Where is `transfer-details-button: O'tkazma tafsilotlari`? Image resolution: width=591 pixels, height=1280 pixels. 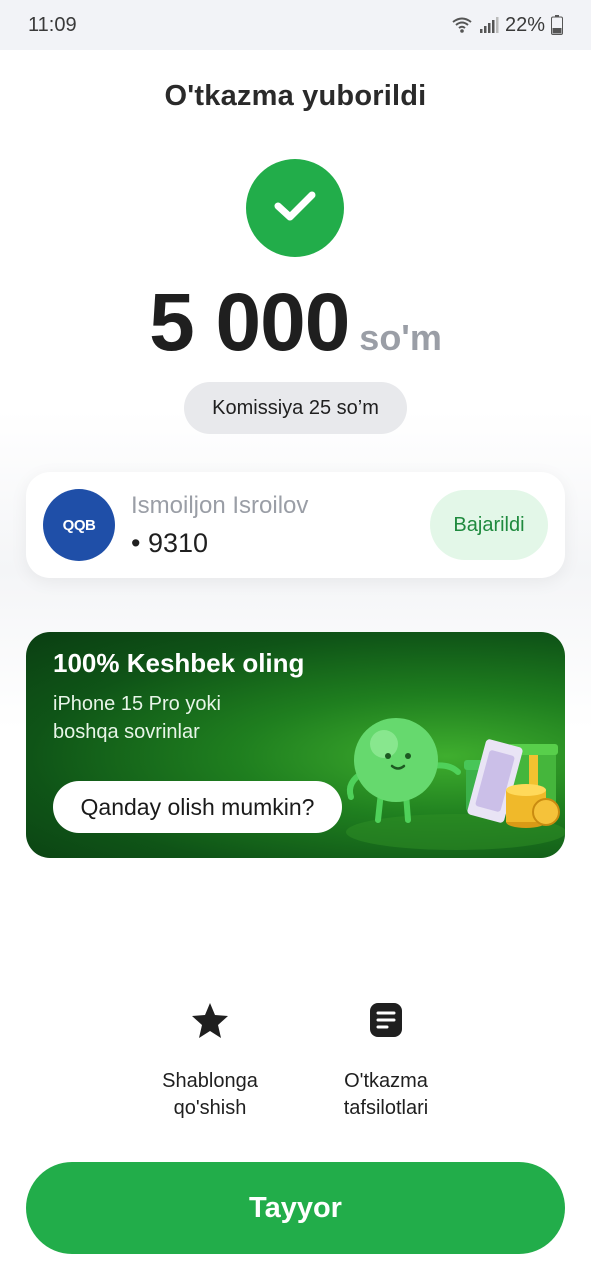
transfer-details-button: O'tkazma tafsilotlari is located at coordinates (386, 1060).